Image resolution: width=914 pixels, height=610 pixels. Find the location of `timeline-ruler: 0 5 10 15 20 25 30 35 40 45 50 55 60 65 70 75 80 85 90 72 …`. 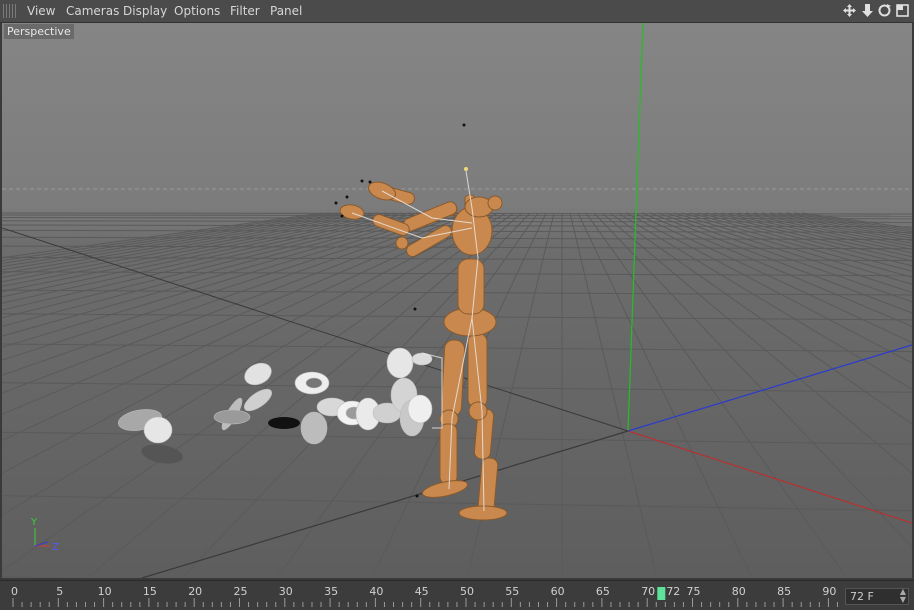

timeline-ruler: 0 5 10 15 20 25 30 35 40 45 50 55 60 65 70 75 80 85 90 72 … is located at coordinates (457, 595).